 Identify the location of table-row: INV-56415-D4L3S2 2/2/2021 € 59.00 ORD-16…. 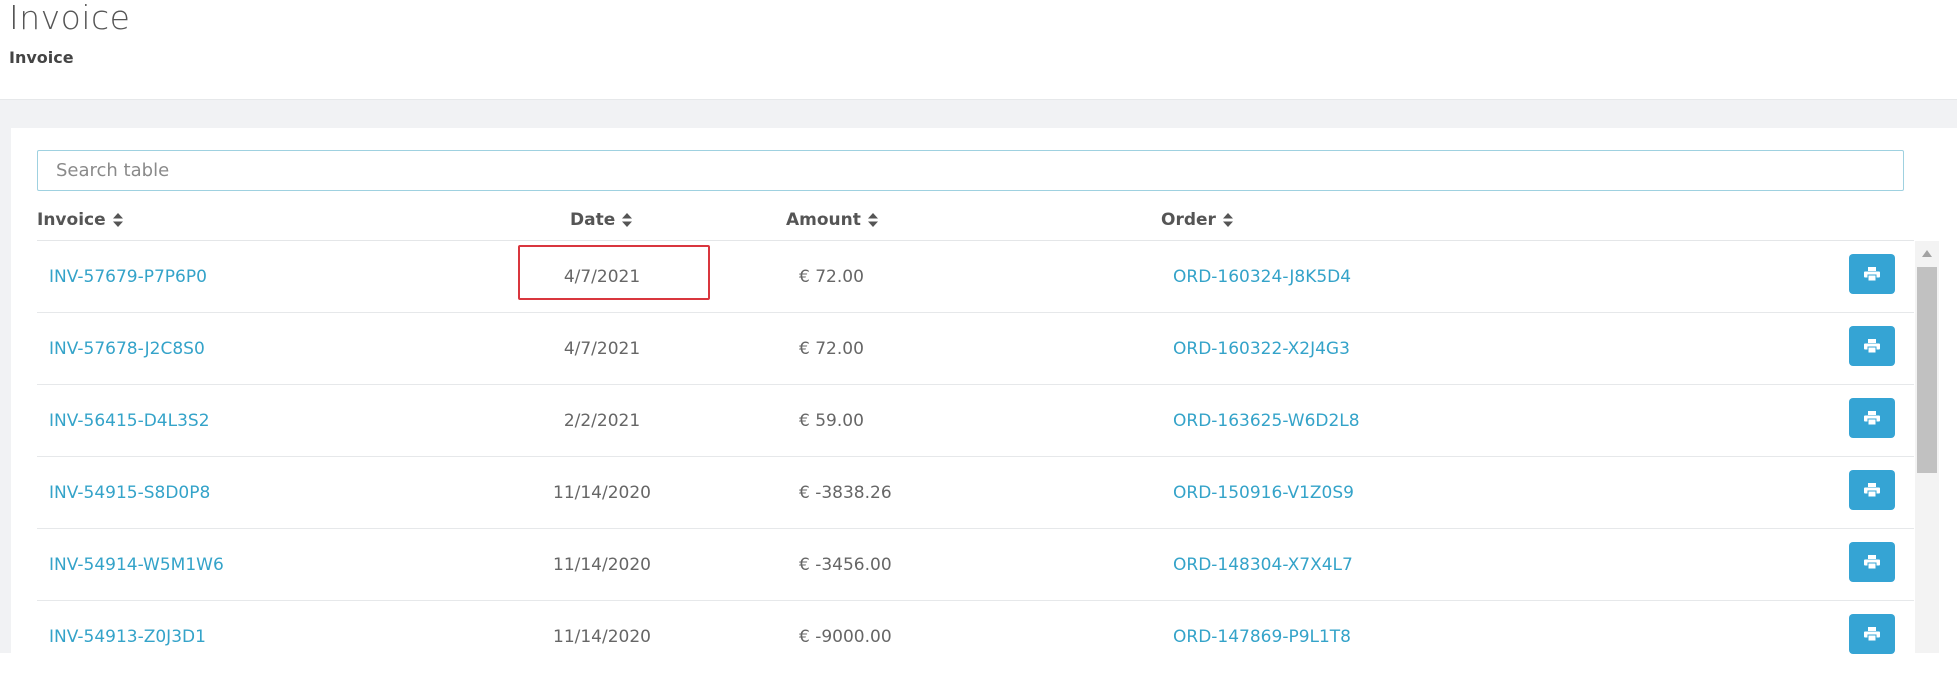
(975, 421).